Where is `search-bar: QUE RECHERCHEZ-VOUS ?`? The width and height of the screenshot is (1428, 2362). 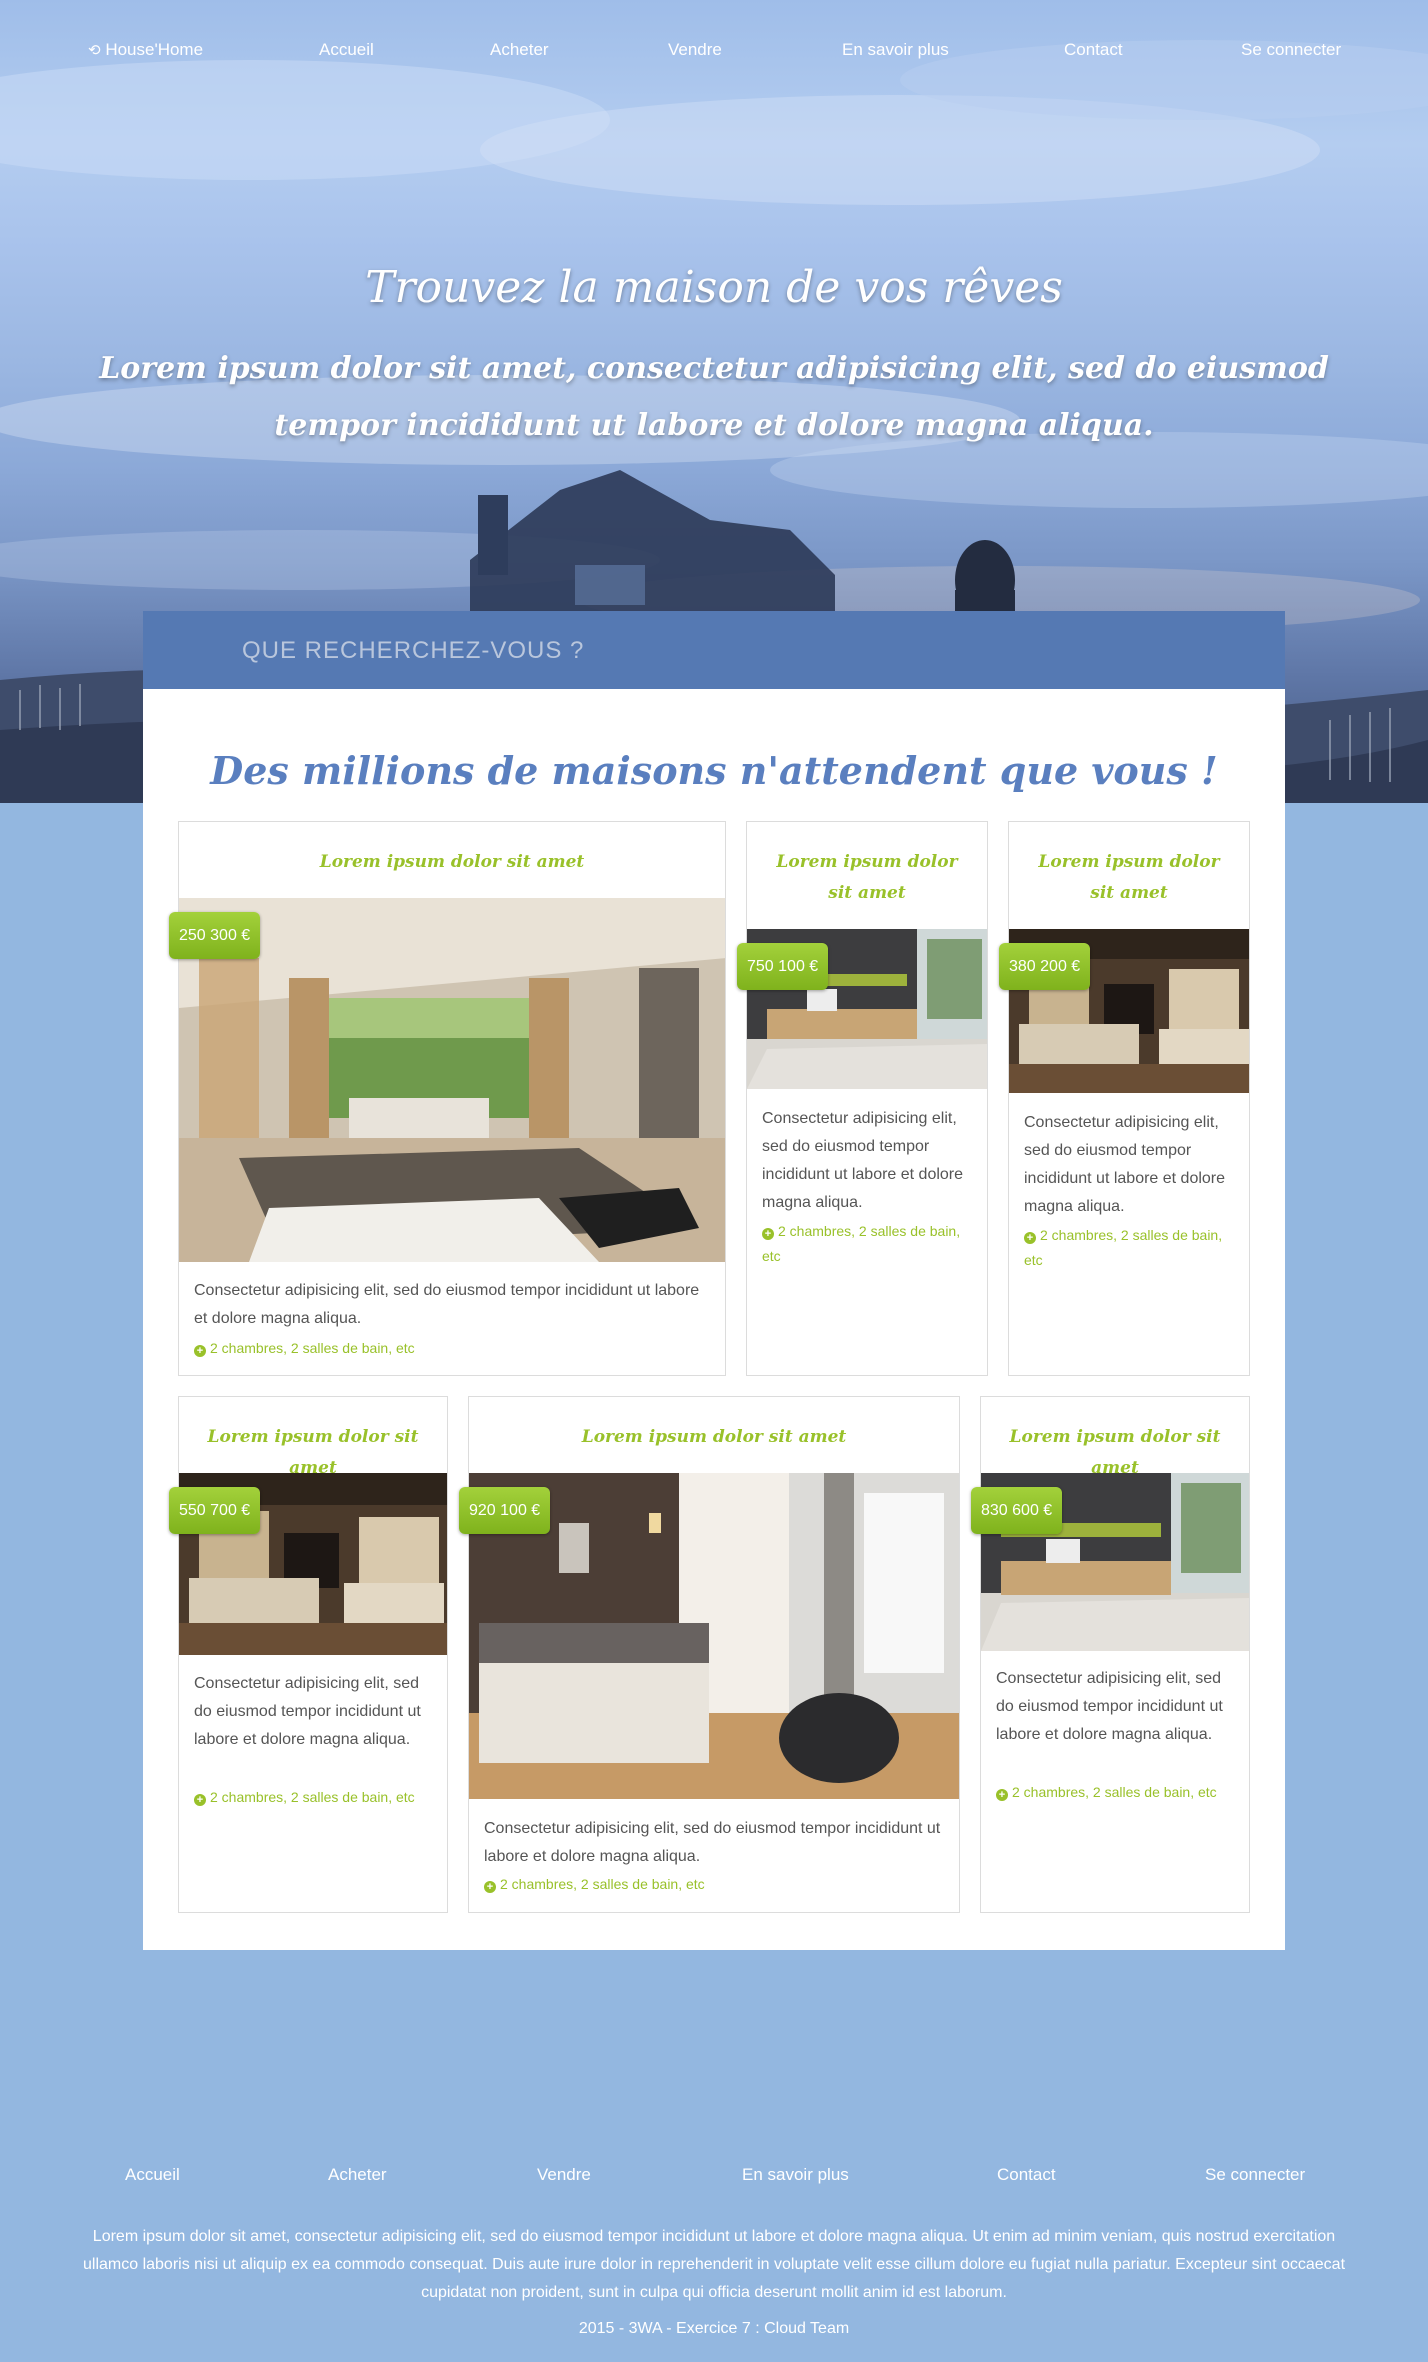
search-bar: QUE RECHERCHEZ-VOUS ? is located at coordinates (714, 650).